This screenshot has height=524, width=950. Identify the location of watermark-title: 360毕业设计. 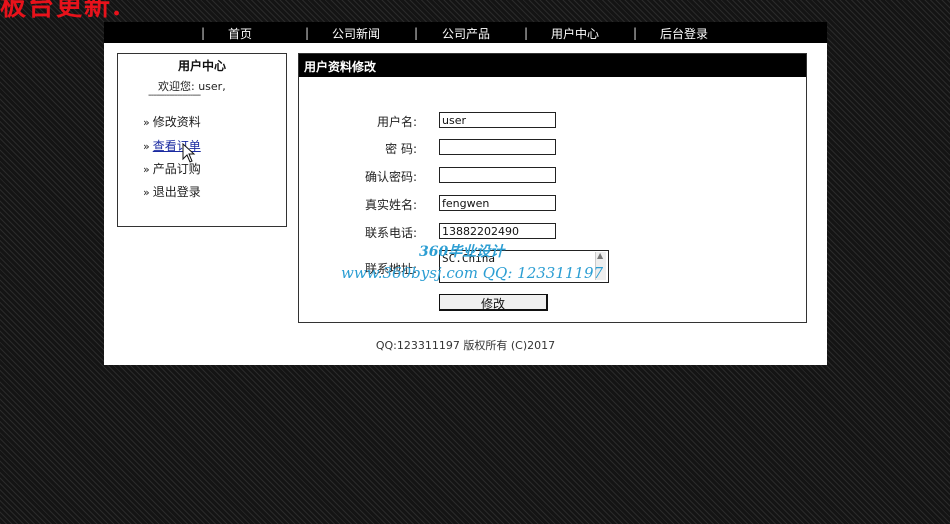
(462, 252).